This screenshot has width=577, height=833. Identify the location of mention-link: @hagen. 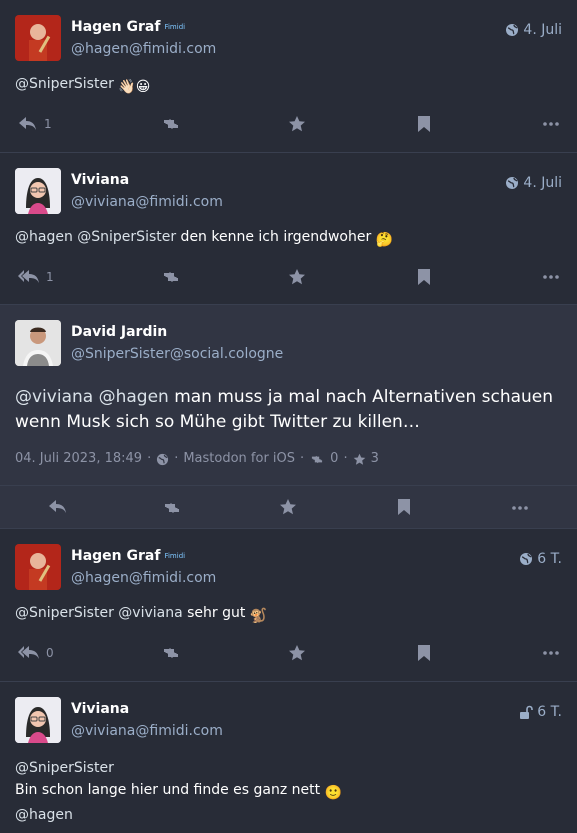
(178, 815).